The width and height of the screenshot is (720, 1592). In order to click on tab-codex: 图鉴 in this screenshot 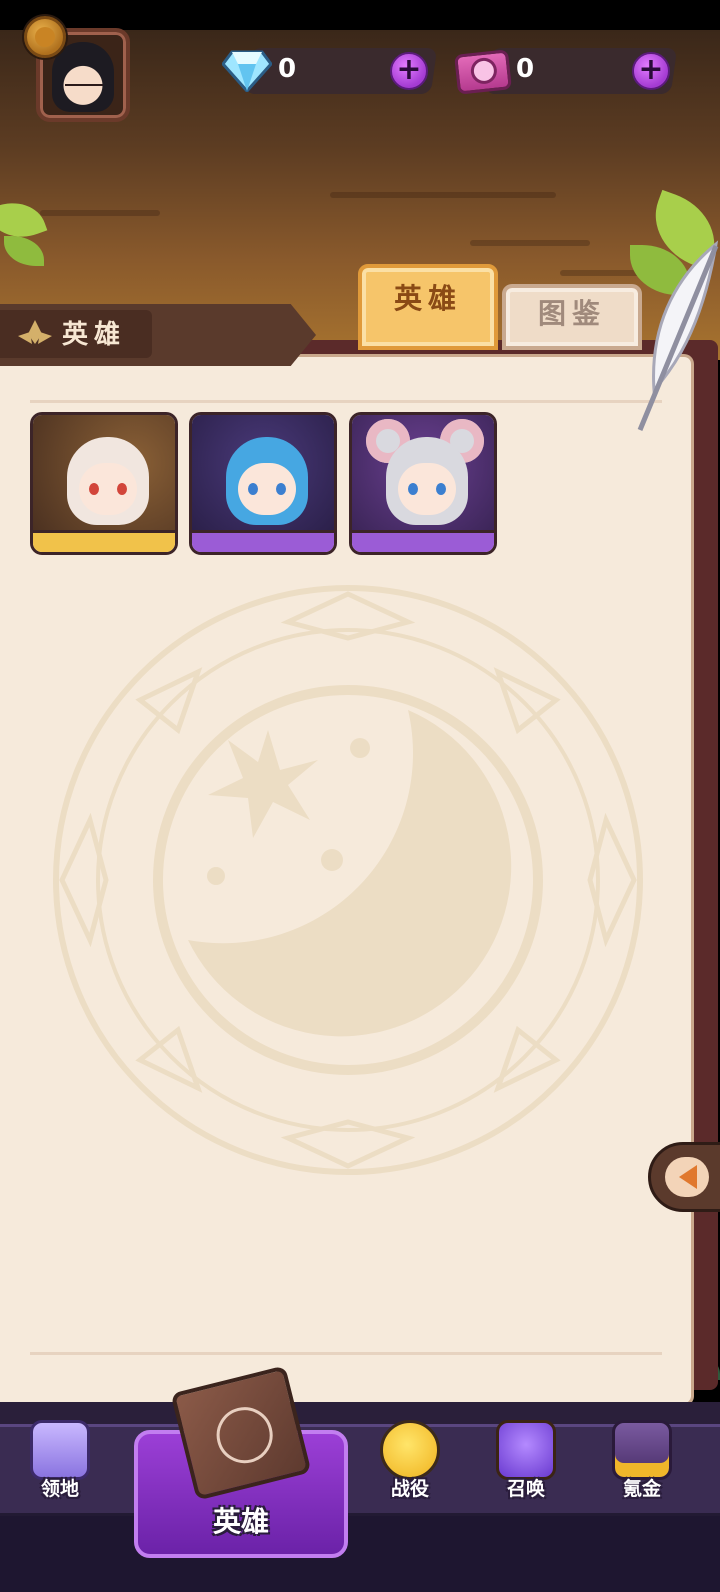, I will do `click(572, 317)`.